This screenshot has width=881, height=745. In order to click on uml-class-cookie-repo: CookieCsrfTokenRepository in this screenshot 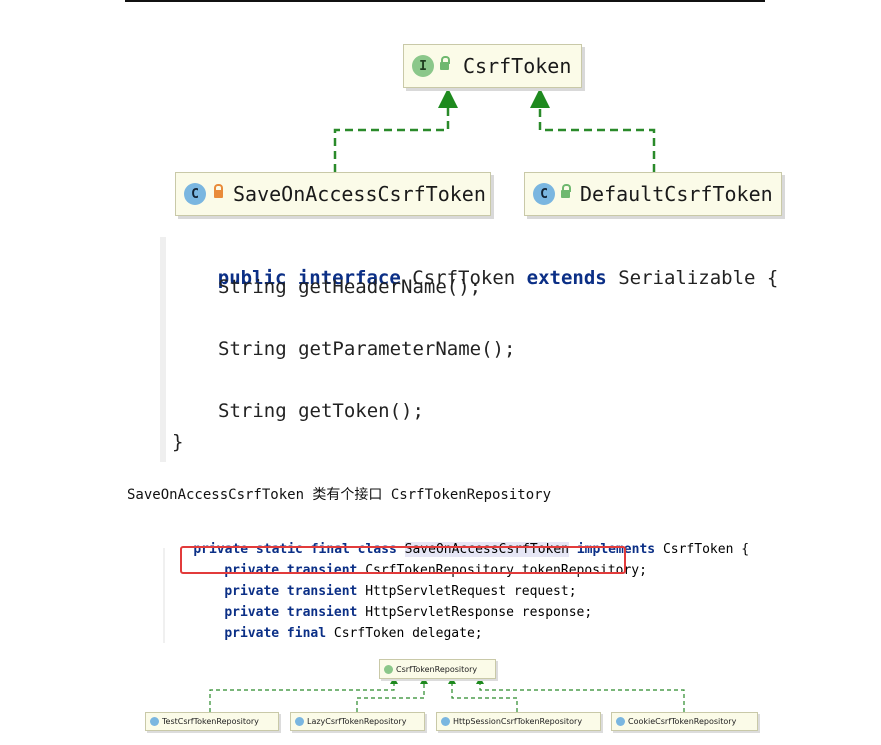, I will do `click(684, 721)`.